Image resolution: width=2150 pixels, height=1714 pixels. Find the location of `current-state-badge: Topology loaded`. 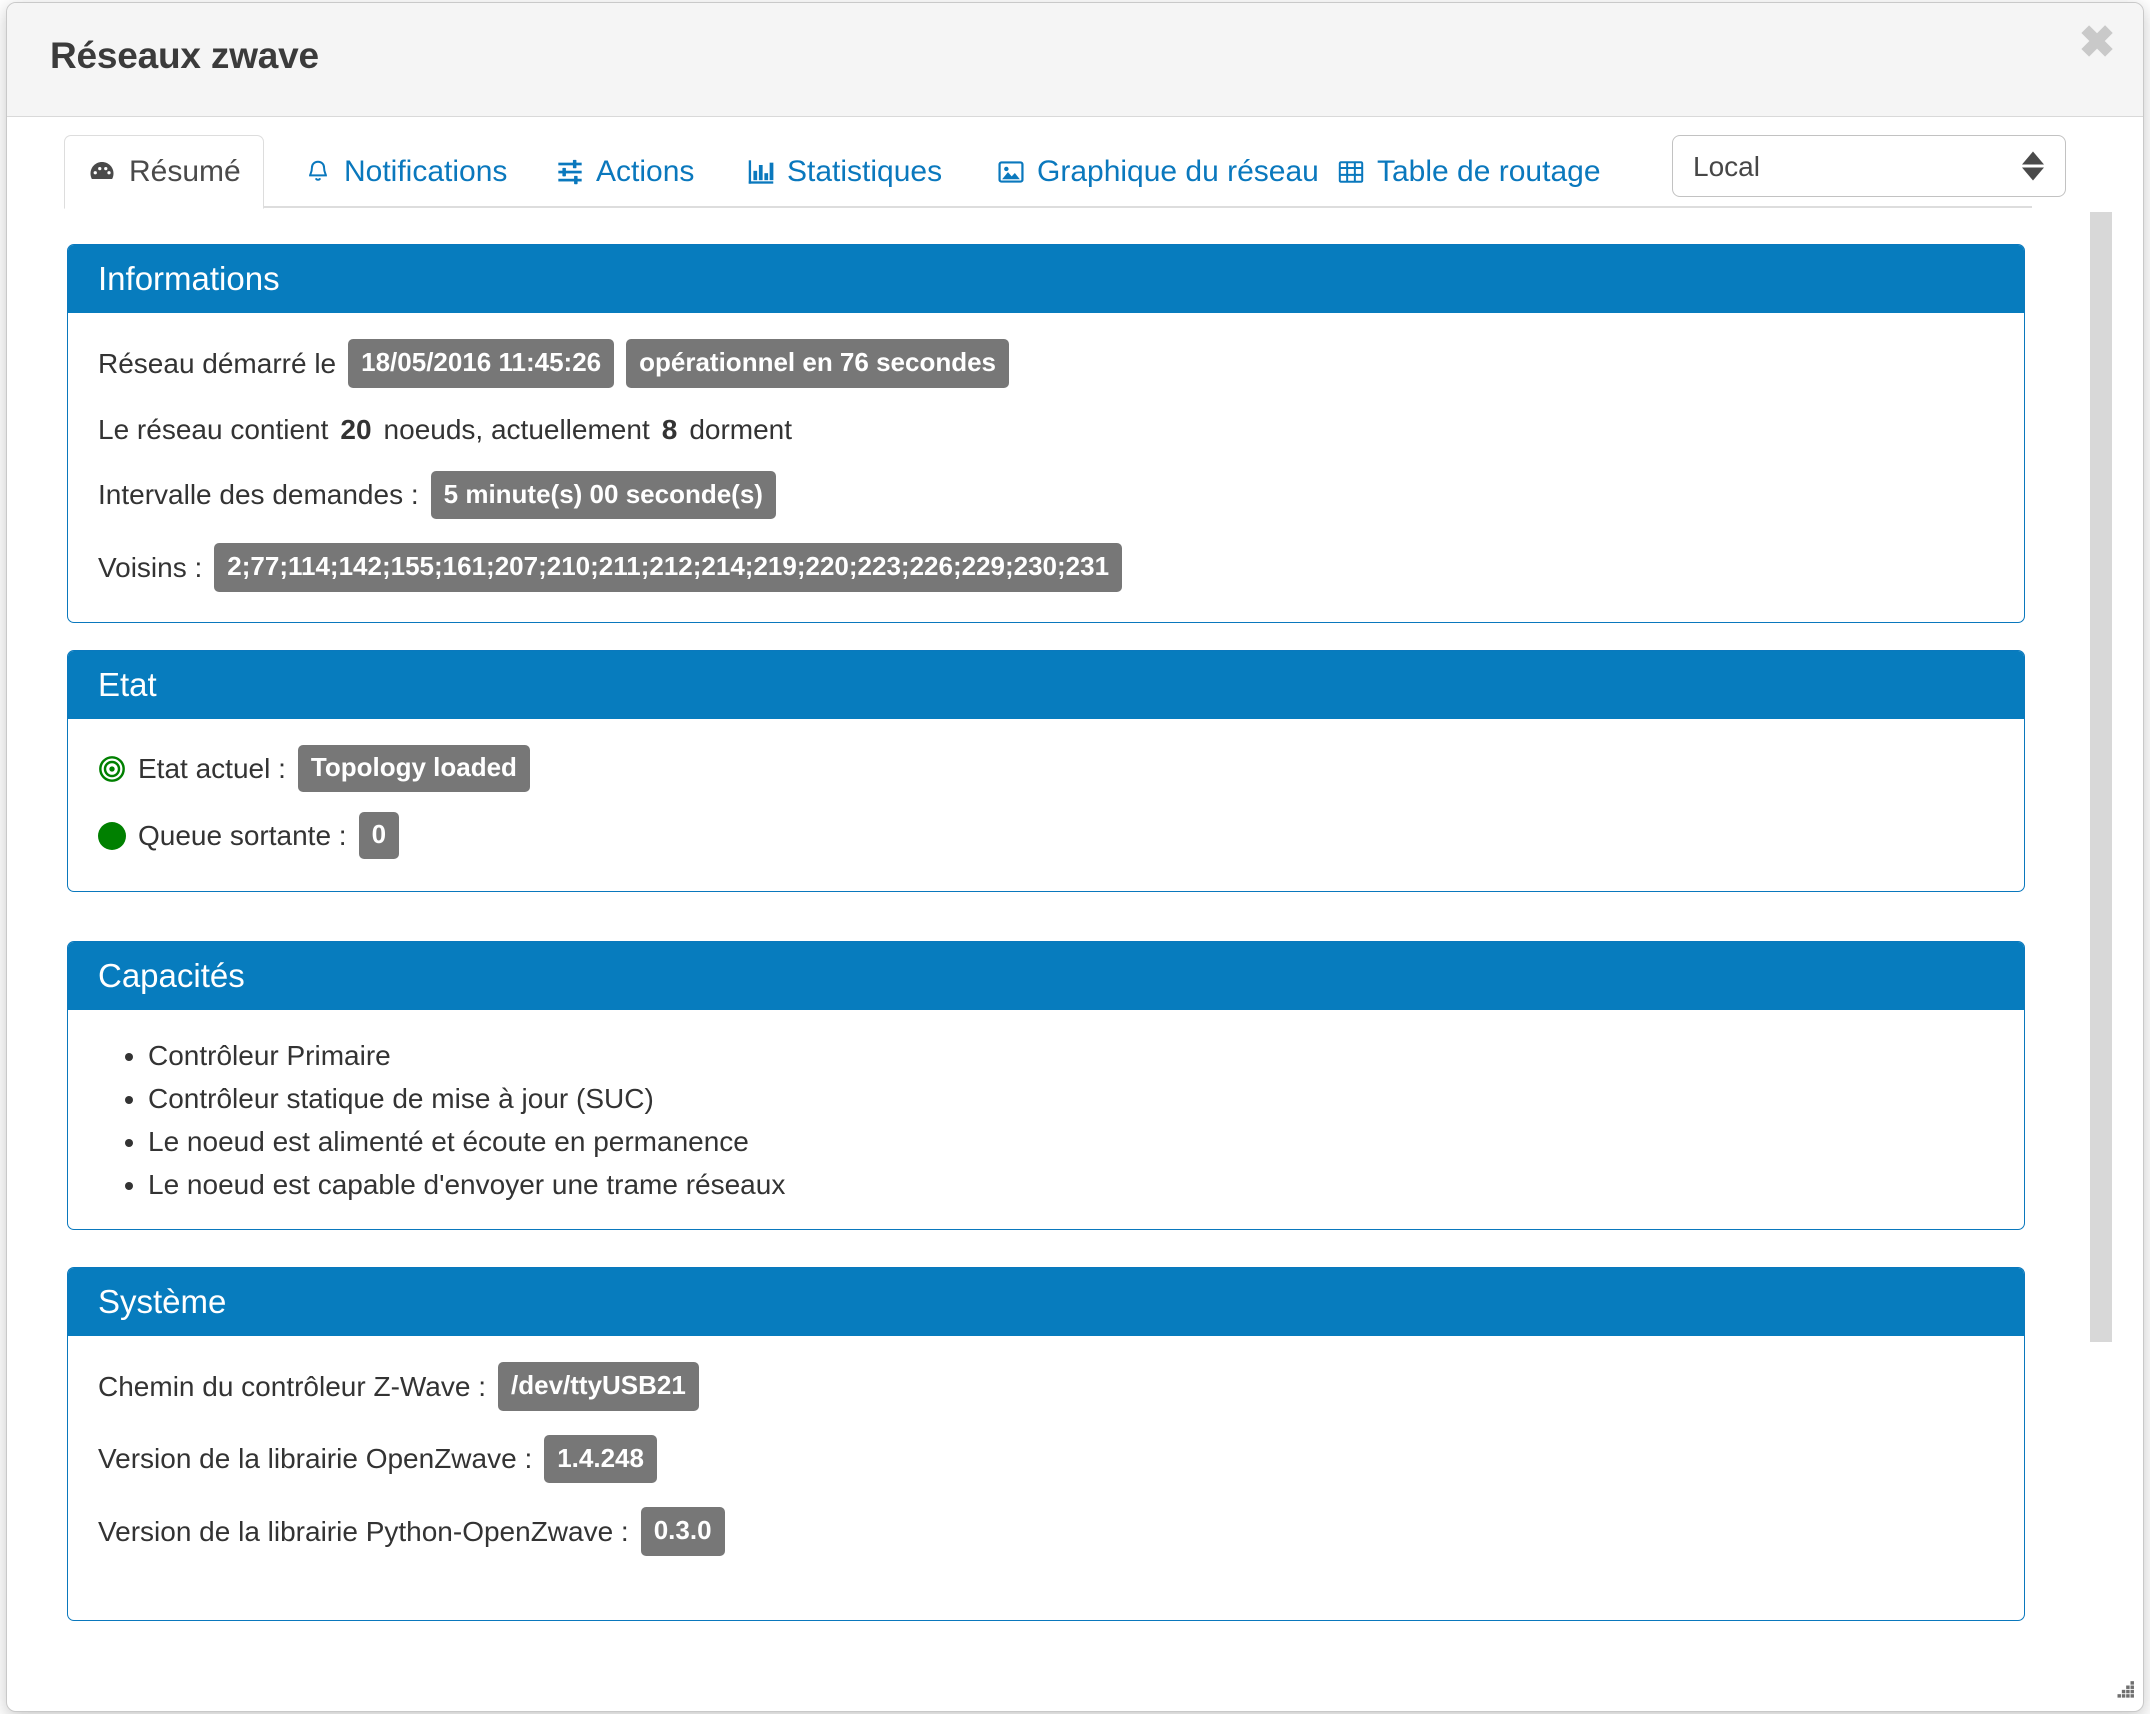

current-state-badge: Topology loaded is located at coordinates (413, 768).